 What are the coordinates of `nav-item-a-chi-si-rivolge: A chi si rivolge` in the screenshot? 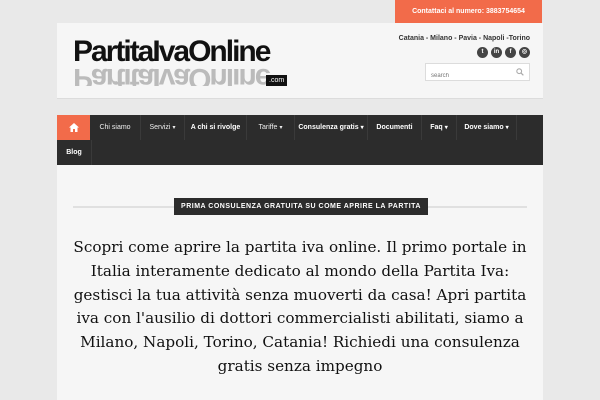 It's located at (216, 127).